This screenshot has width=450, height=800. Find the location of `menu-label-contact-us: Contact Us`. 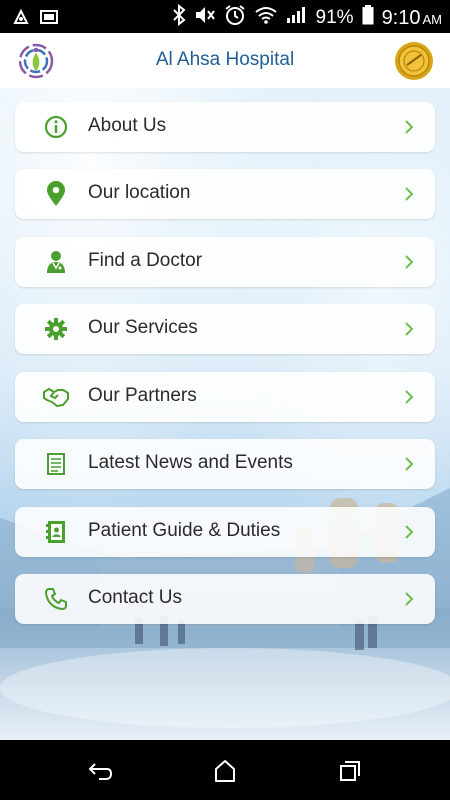

menu-label-contact-us: Contact Us is located at coordinates (135, 597).